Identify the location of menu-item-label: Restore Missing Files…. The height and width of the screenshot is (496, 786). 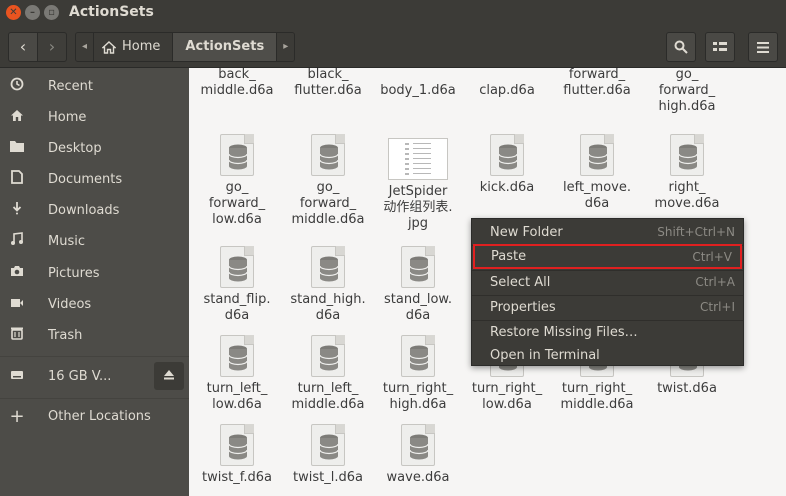
(564, 332).